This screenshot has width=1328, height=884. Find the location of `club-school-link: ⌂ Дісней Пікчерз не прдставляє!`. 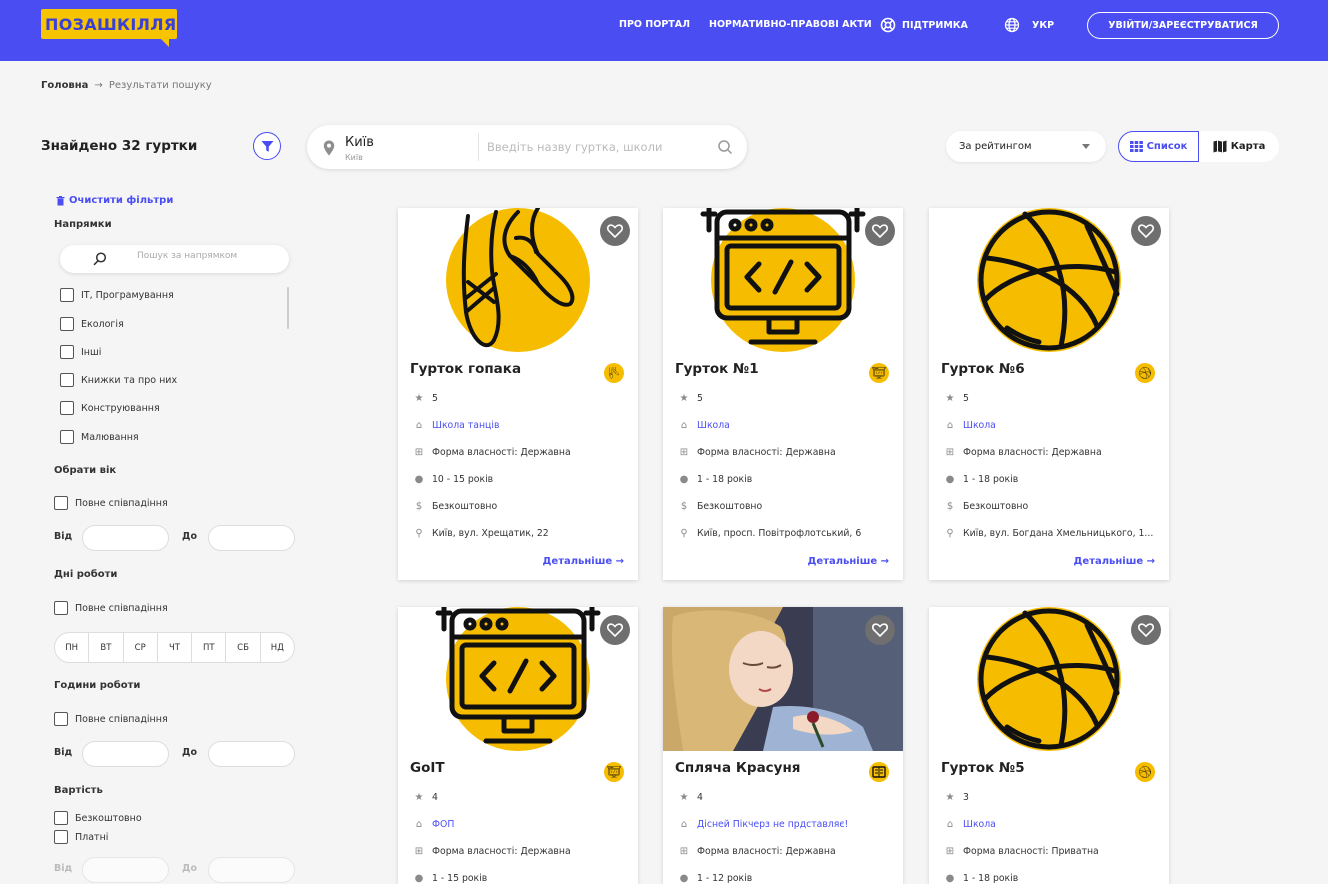

club-school-link: ⌂ Дісней Пікчерз не прдставляє! is located at coordinates (763, 824).